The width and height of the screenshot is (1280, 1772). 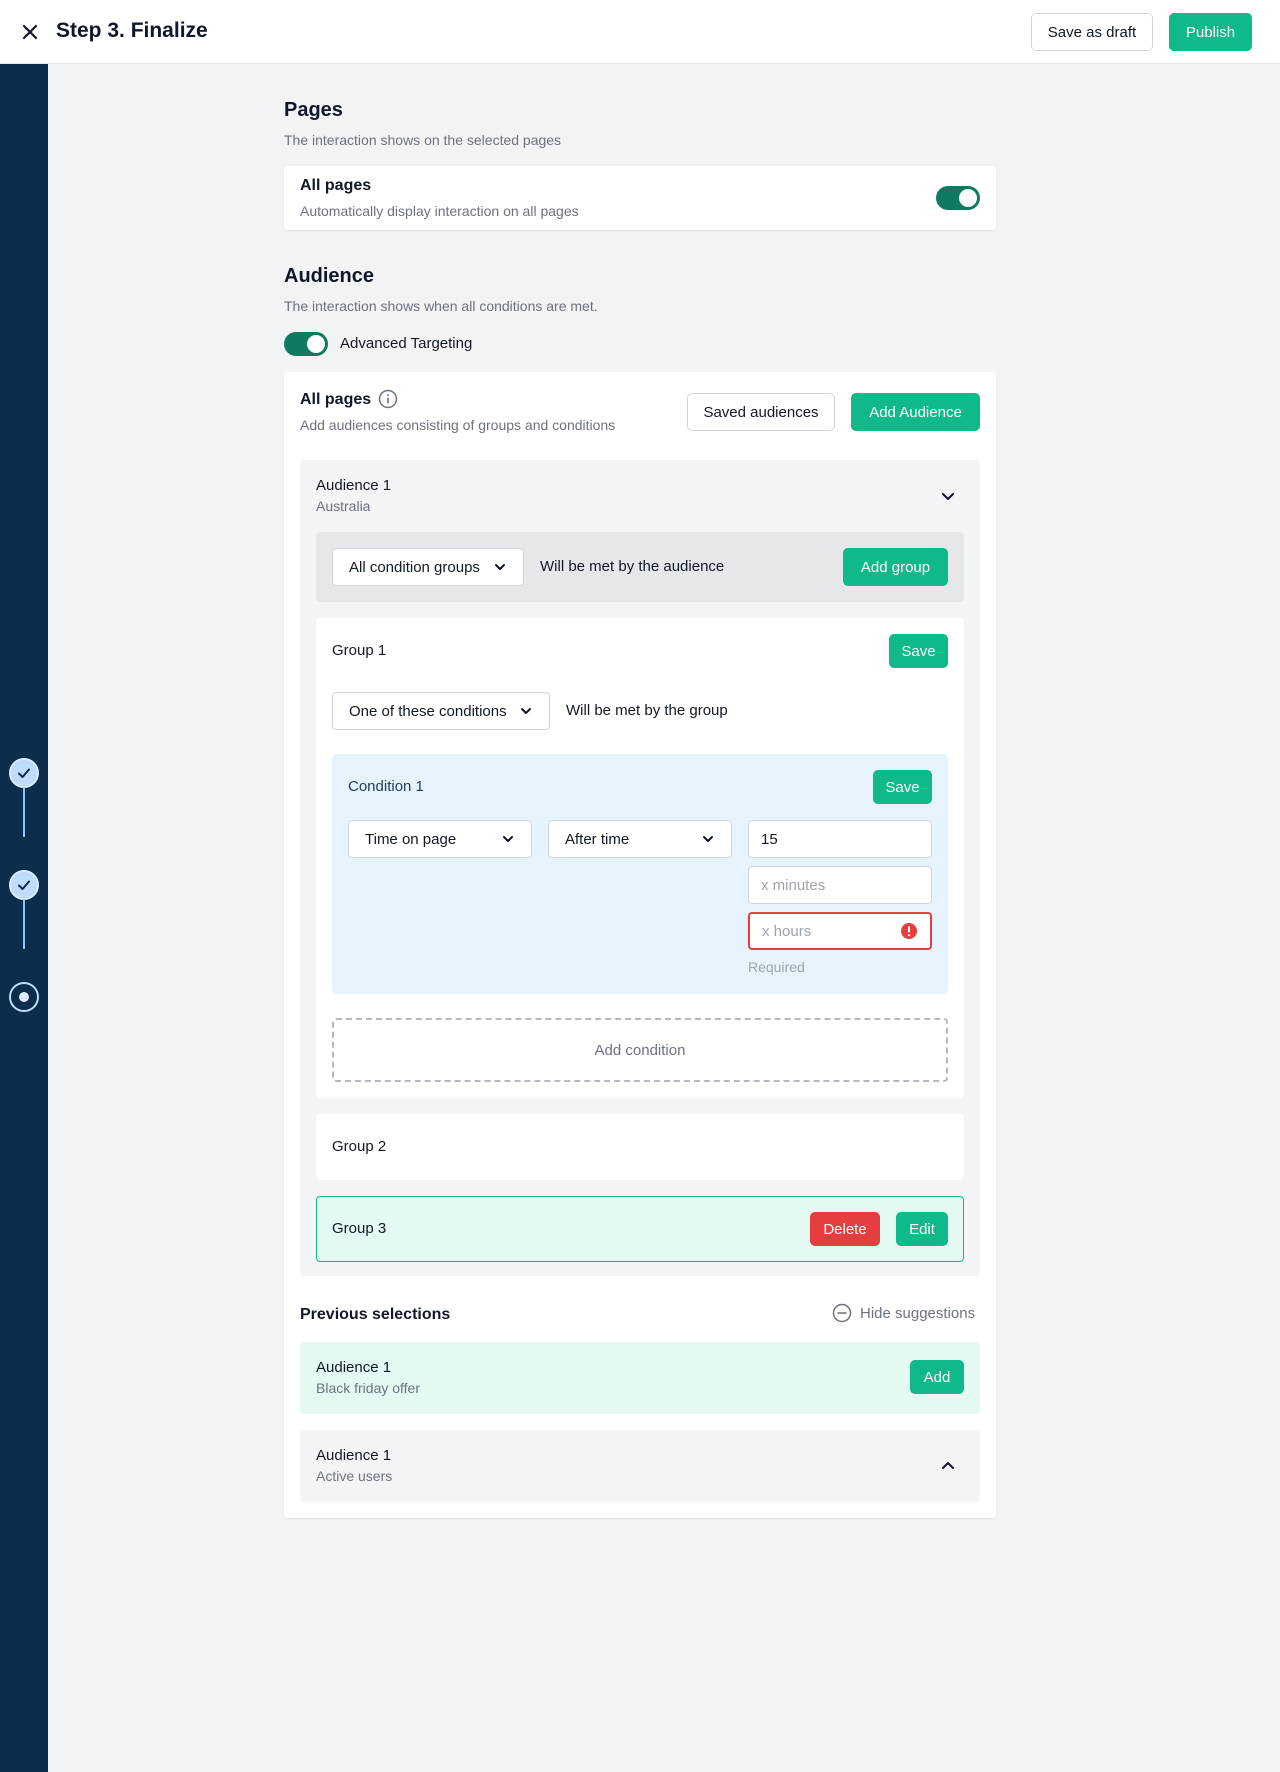 What do you see at coordinates (647, 710) in the screenshot?
I see `conditions-text: Will be met by the group` at bounding box center [647, 710].